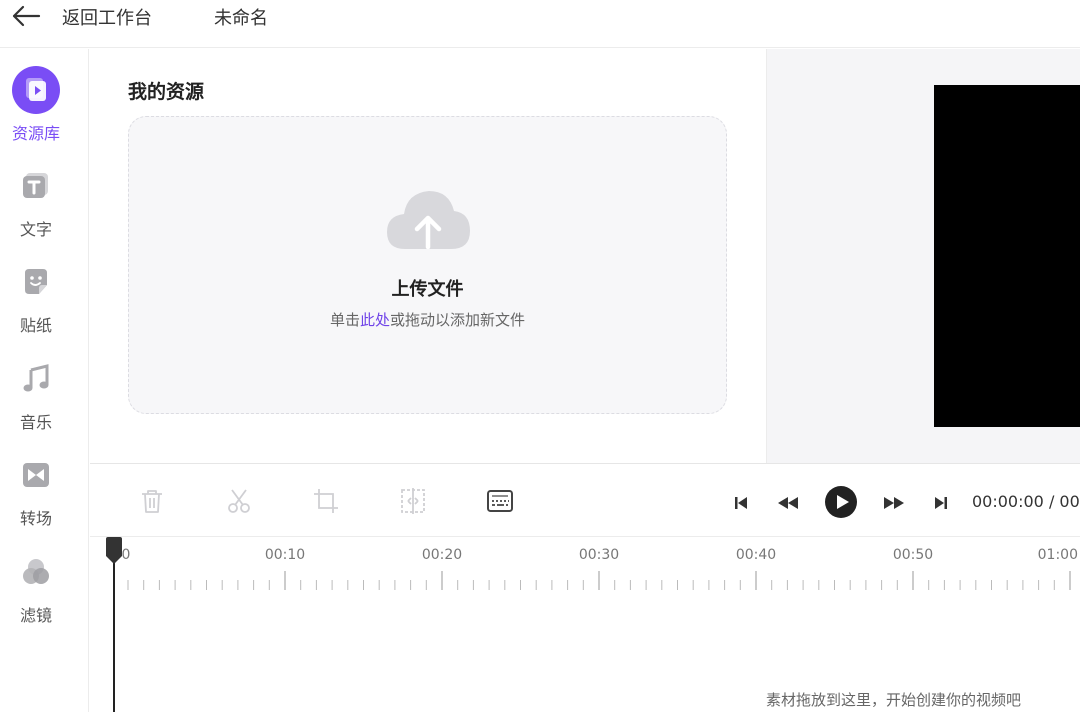 Image resolution: width=1080 pixels, height=712 pixels. I want to click on sidebar-item-library: 资源库, so click(44, 105).